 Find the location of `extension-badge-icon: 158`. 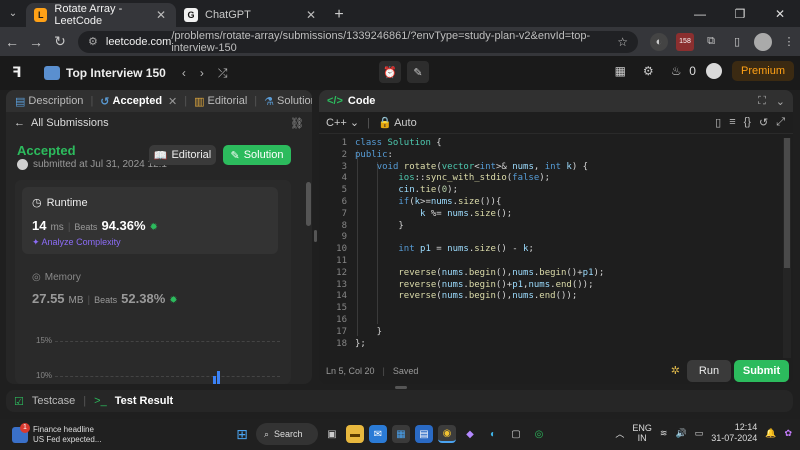

extension-badge-icon: 158 is located at coordinates (685, 41).